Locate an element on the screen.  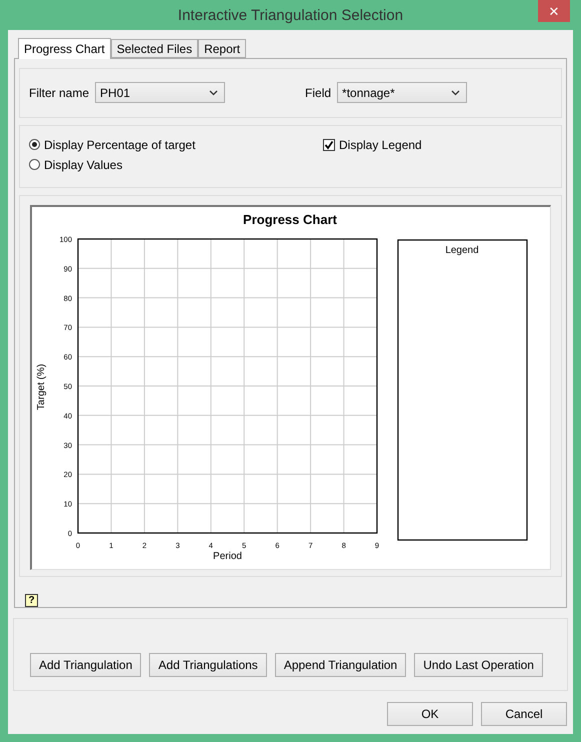
window-title: Interactive Triangulation Selection is located at coordinates (291, 15).